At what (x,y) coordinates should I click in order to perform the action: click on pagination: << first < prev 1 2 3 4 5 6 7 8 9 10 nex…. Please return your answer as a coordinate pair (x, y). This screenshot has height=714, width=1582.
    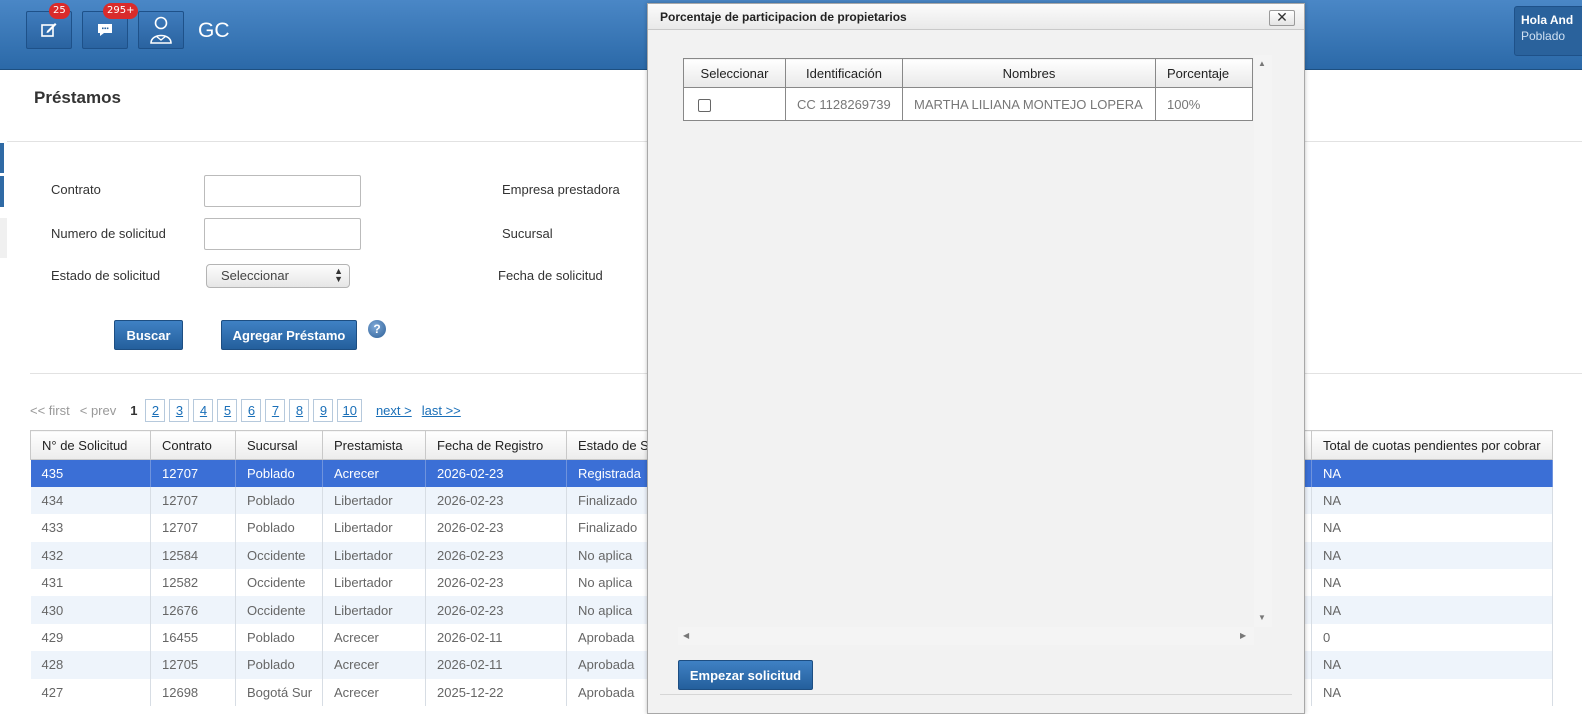
    Looking at the image, I should click on (245, 410).